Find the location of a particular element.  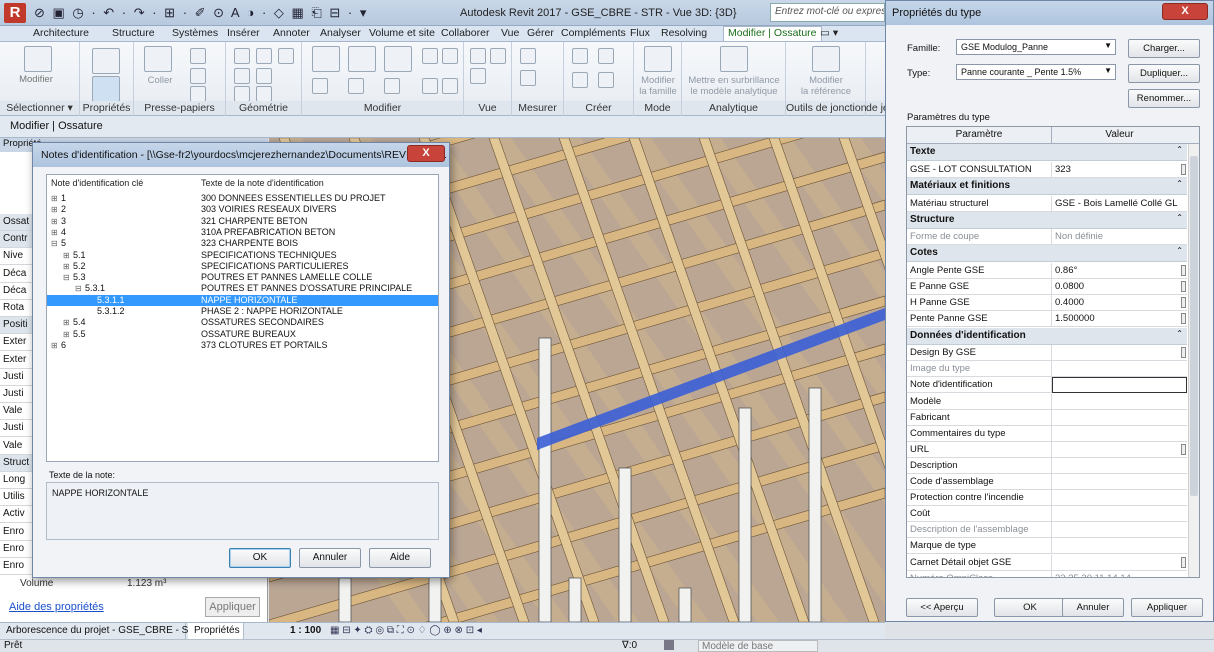

select-group-label: Sélectionner ▾ is located at coordinates (39, 108).